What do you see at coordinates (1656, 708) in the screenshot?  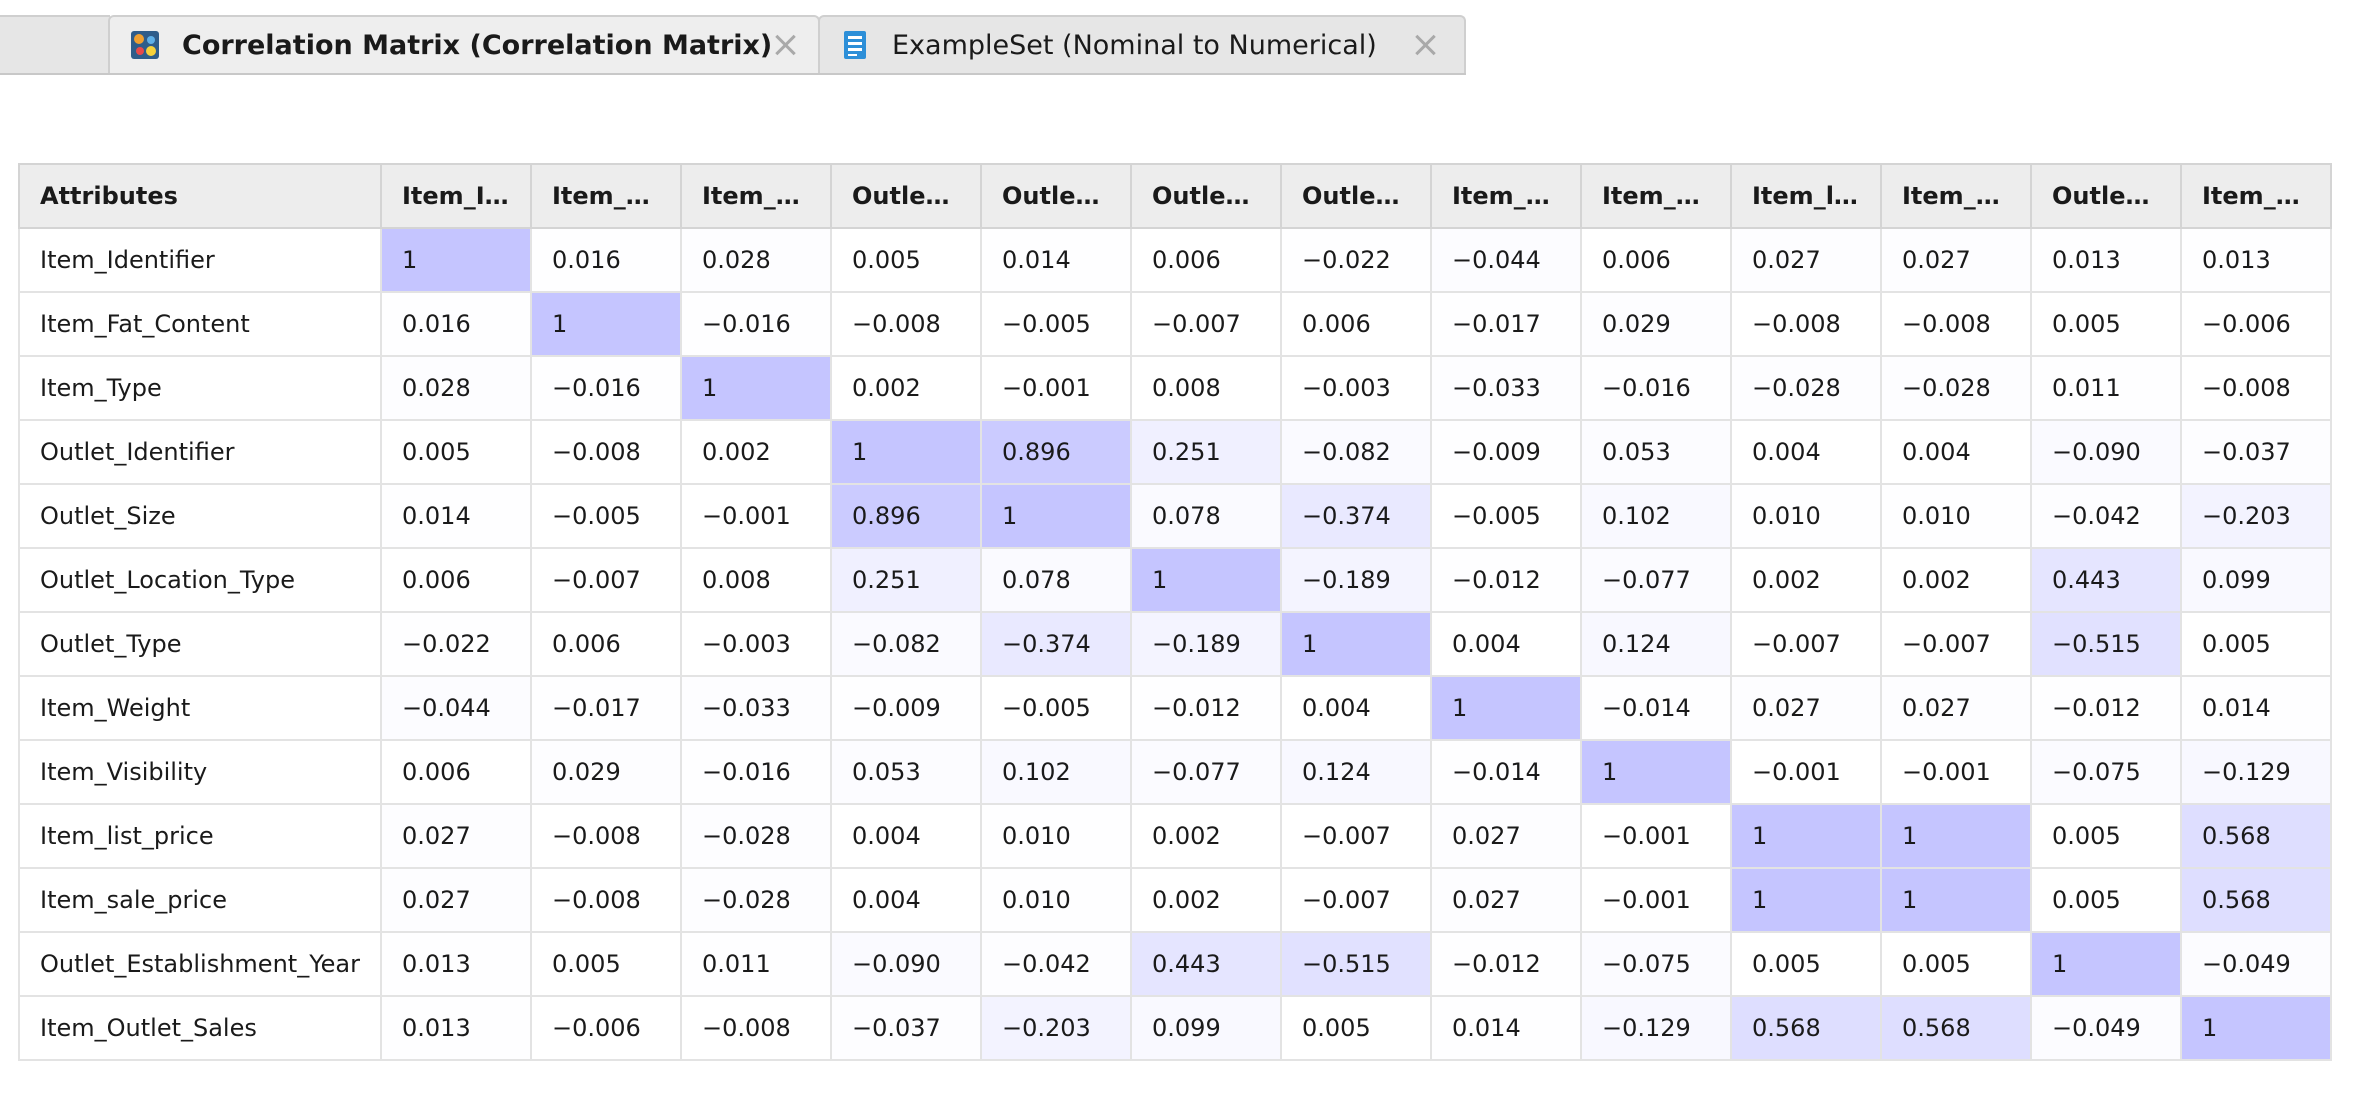 I see `matrix-cell: −0.014` at bounding box center [1656, 708].